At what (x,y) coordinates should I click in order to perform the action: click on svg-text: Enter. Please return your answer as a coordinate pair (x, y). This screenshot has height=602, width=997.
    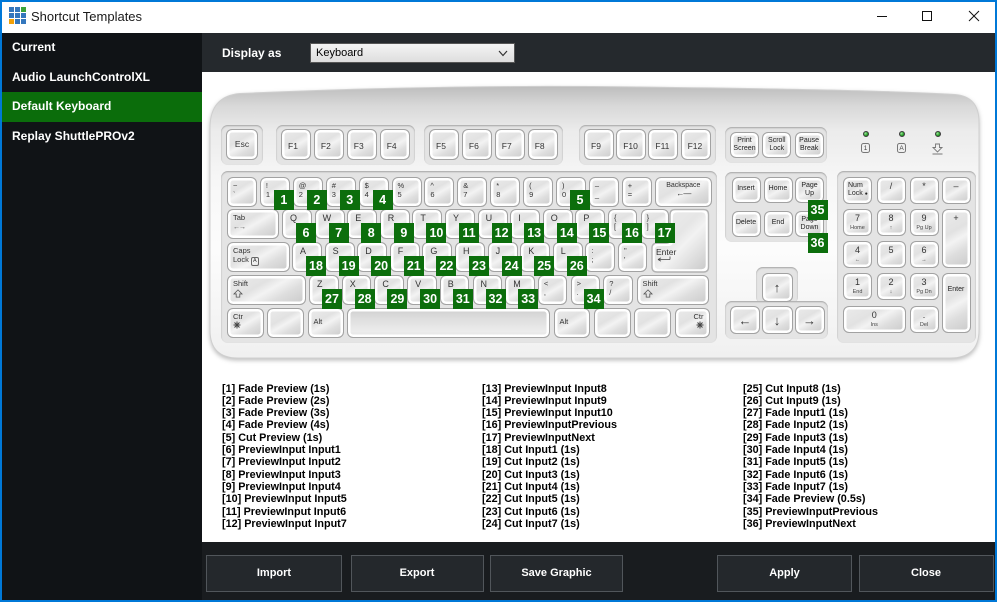
    Looking at the image, I should click on (666, 252).